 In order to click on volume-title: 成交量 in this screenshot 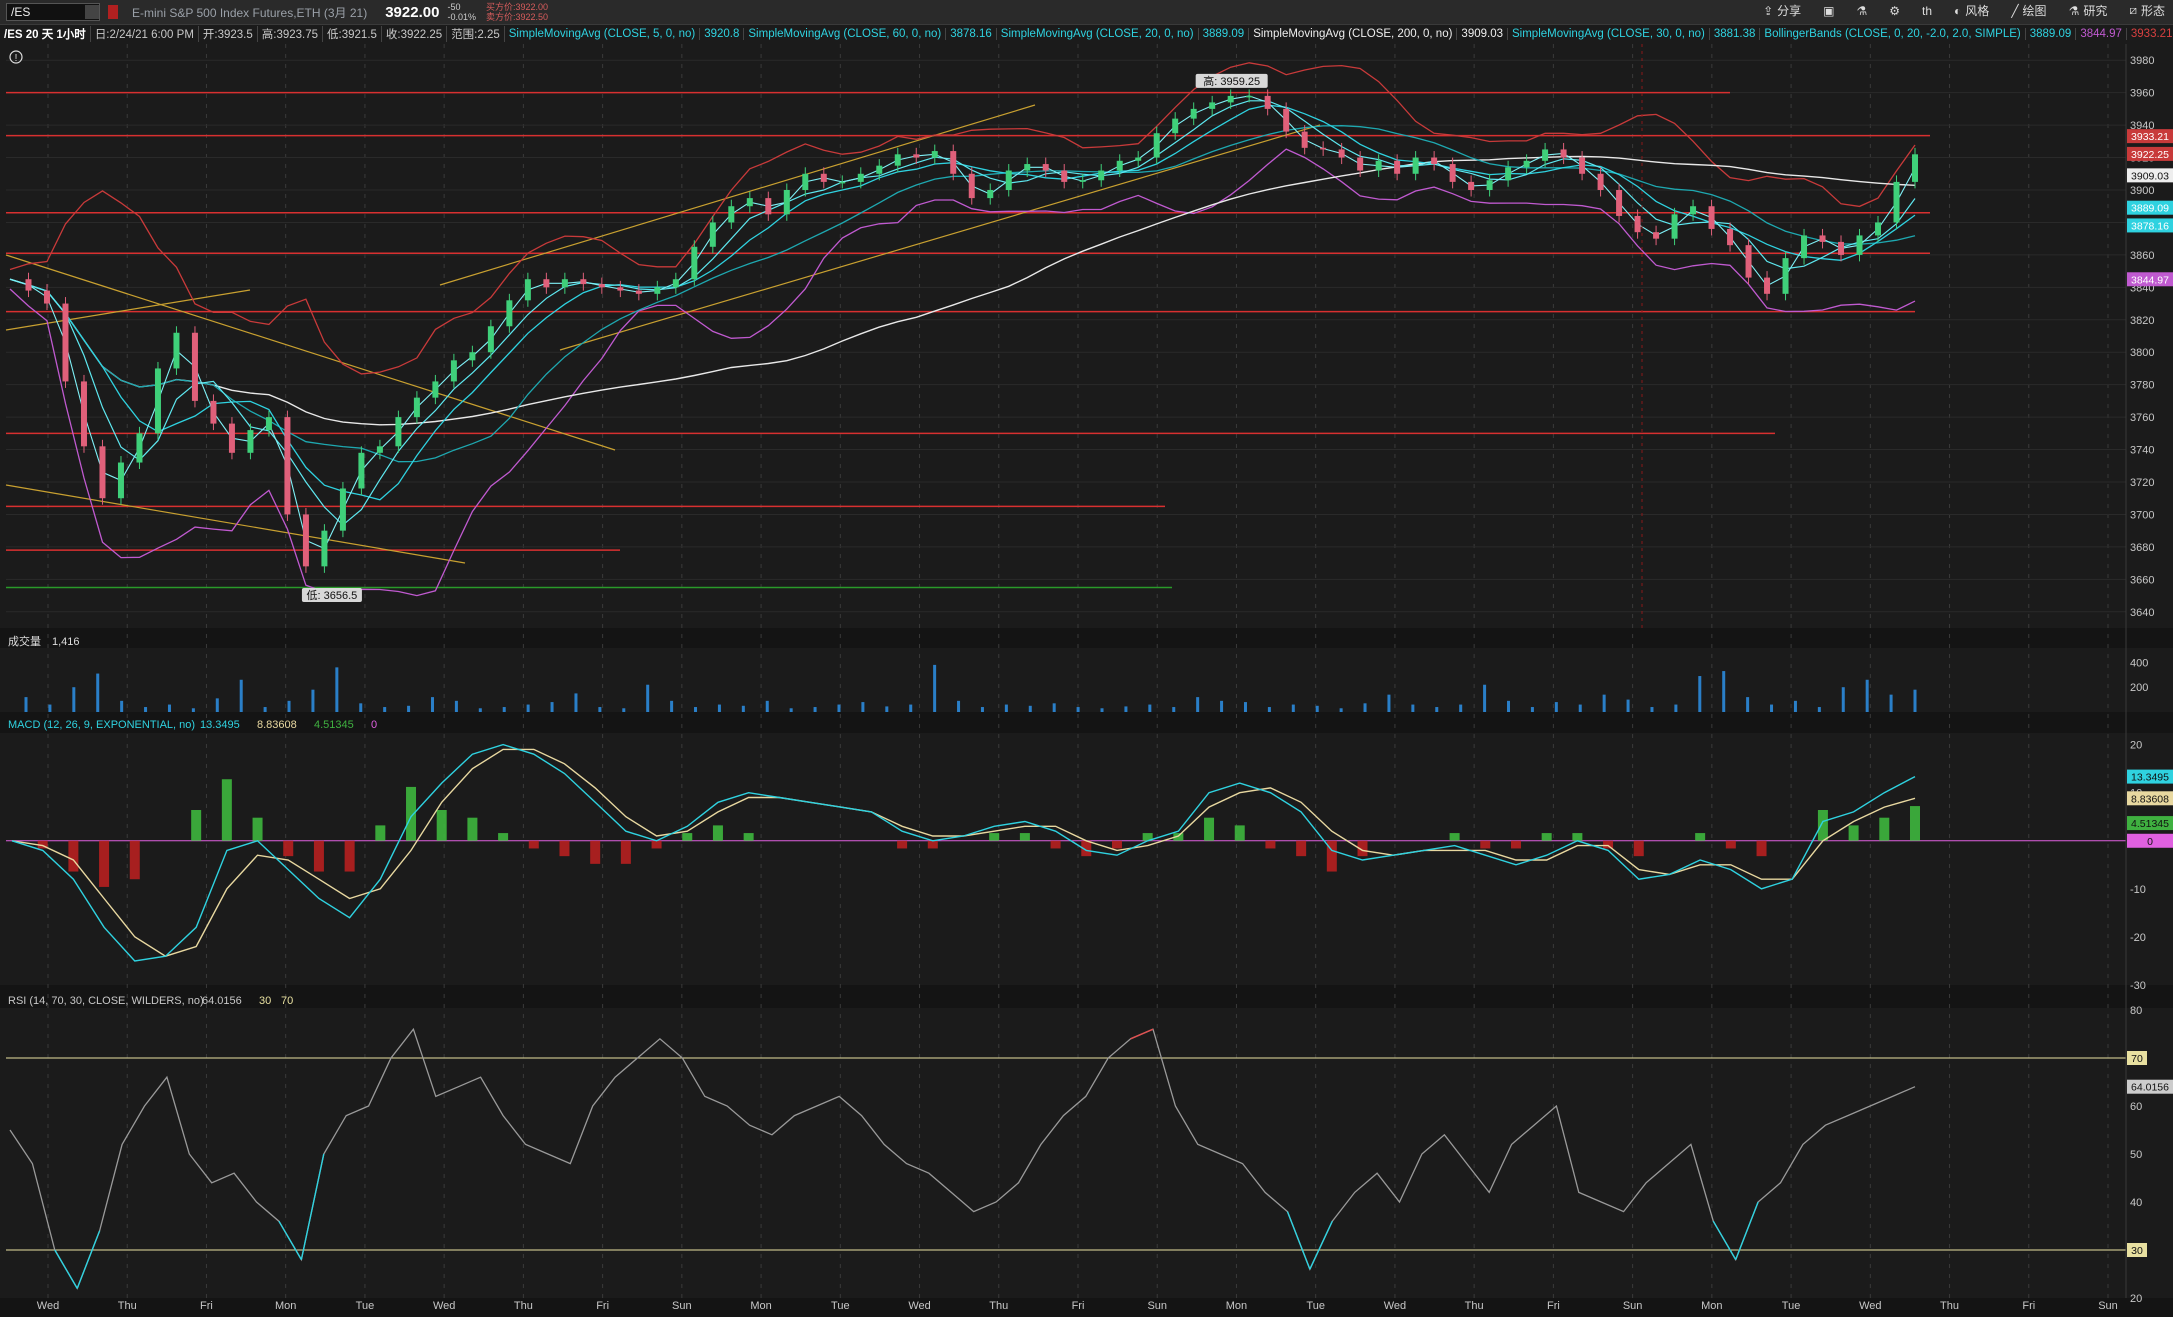, I will do `click(24, 641)`.